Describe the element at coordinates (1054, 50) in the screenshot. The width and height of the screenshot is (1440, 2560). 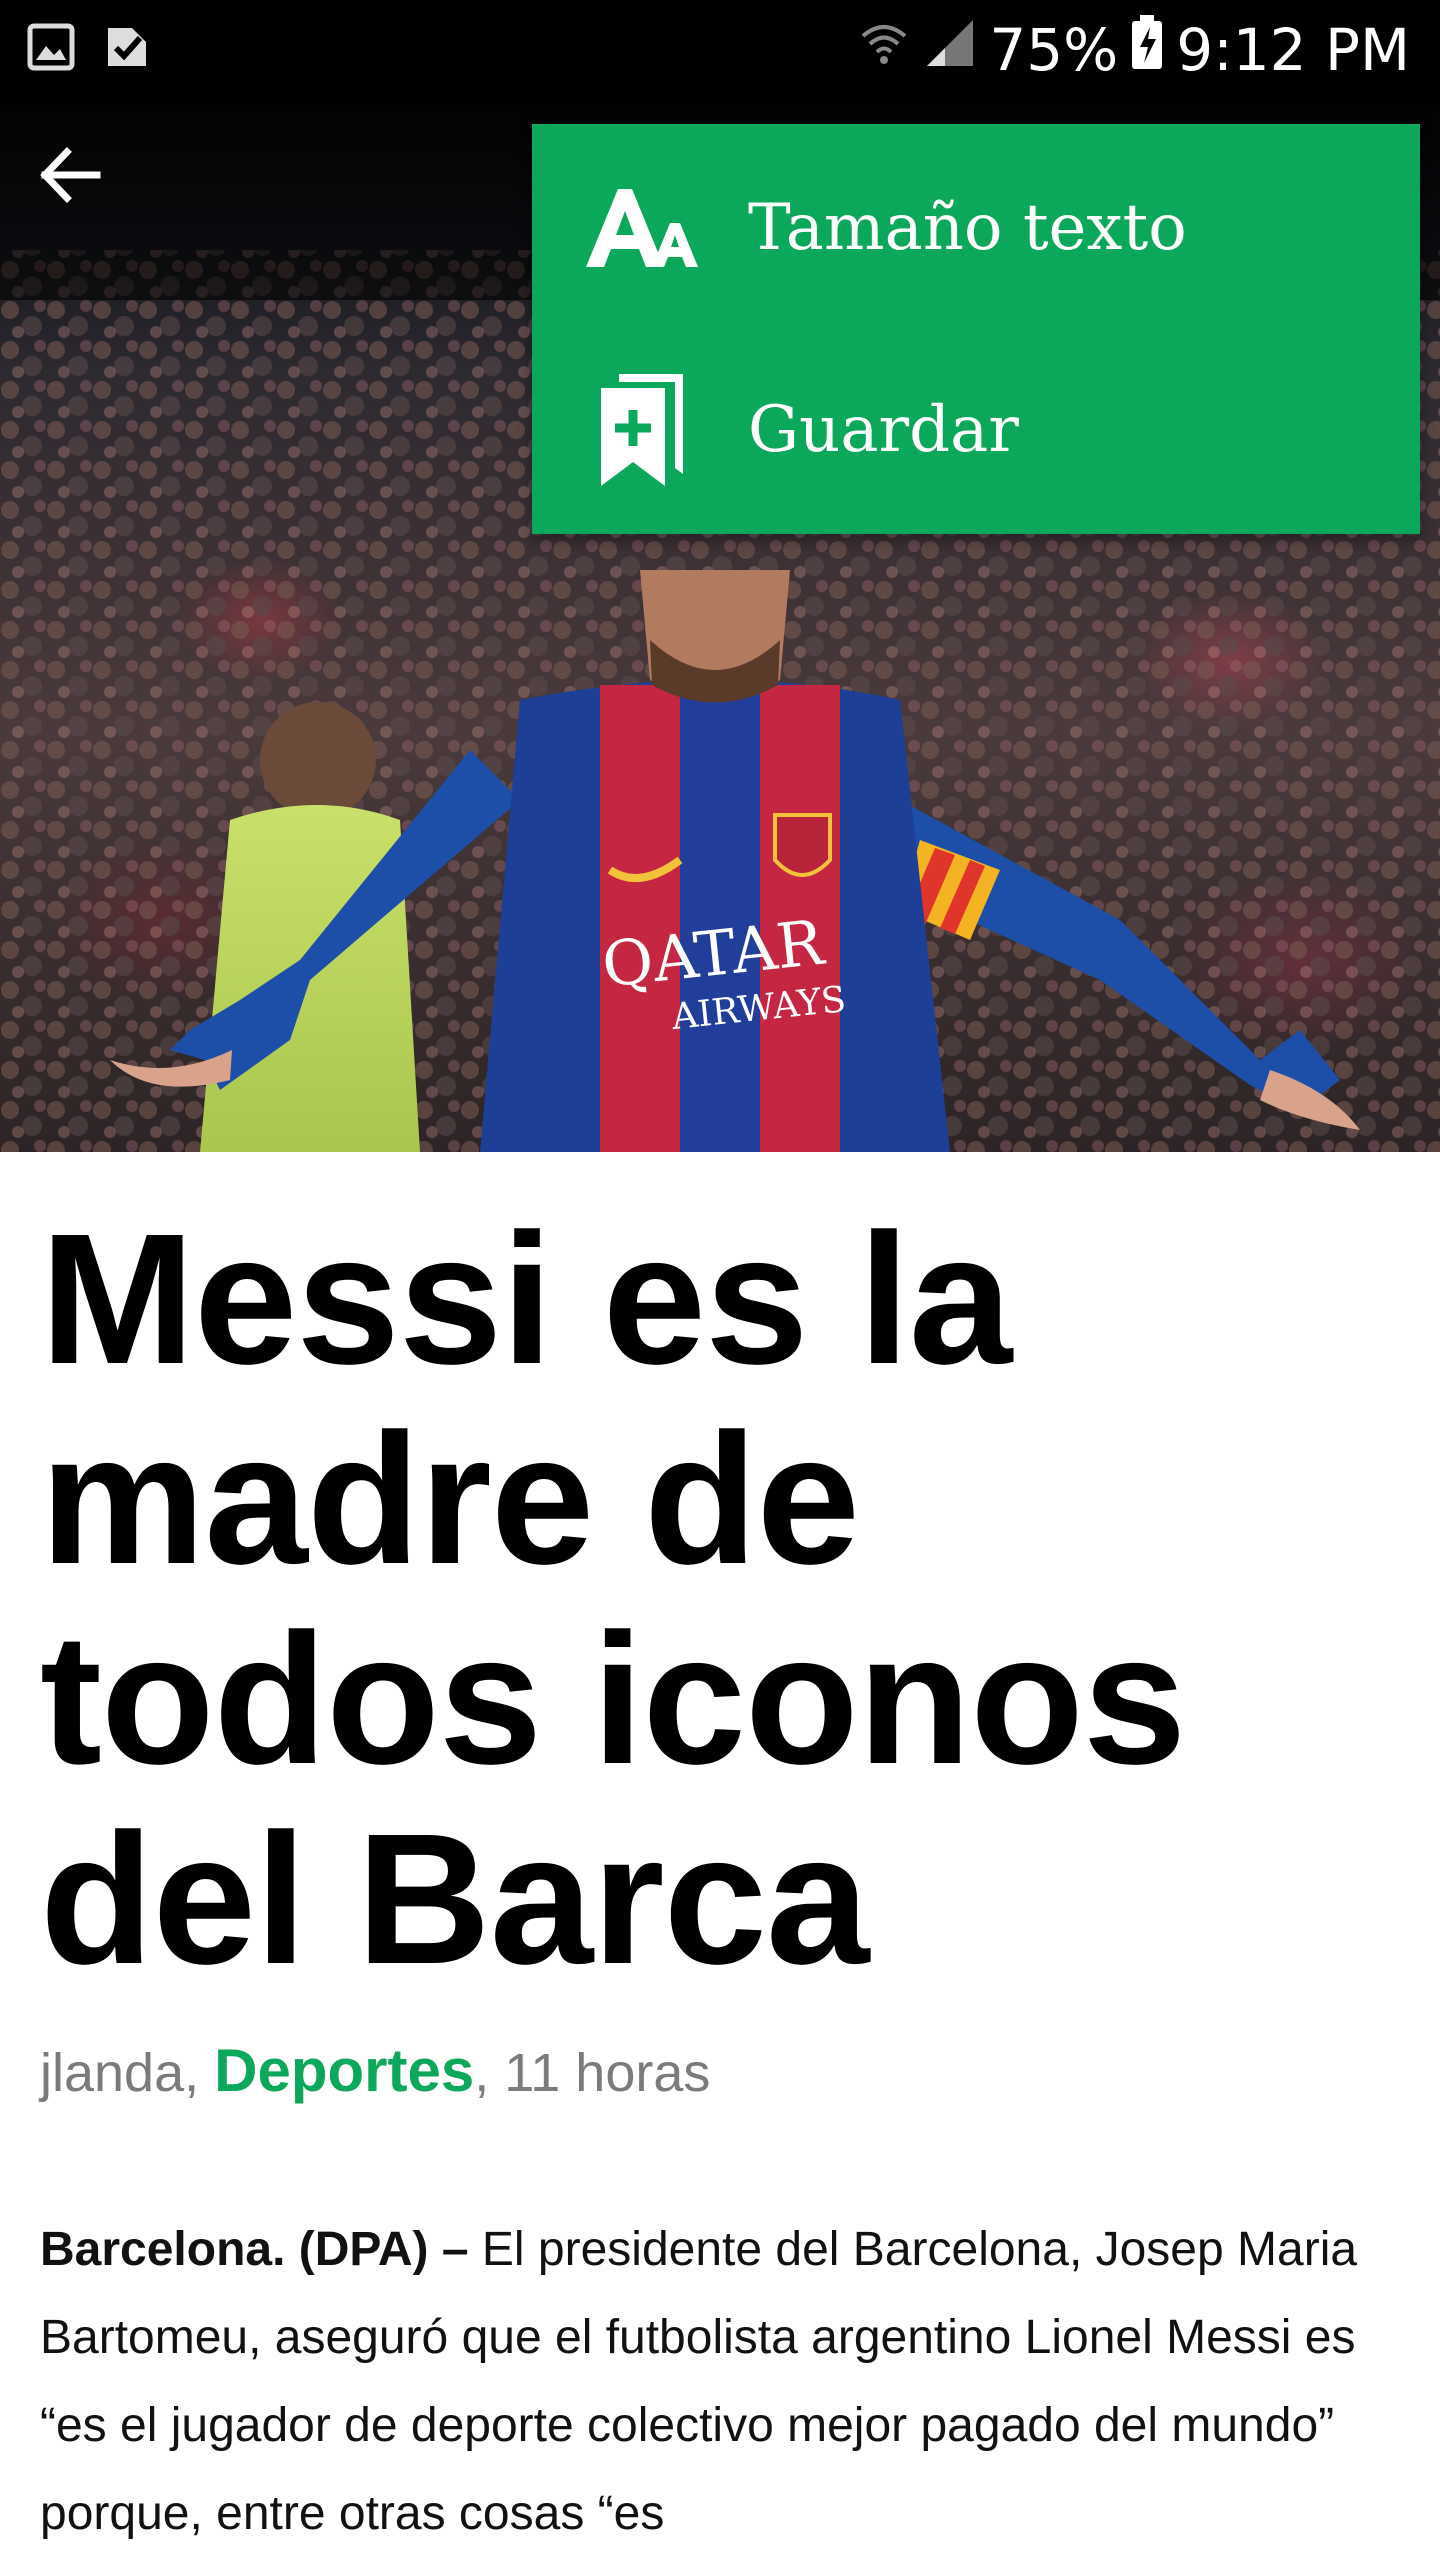
I see `battery-percent: 75%` at that location.